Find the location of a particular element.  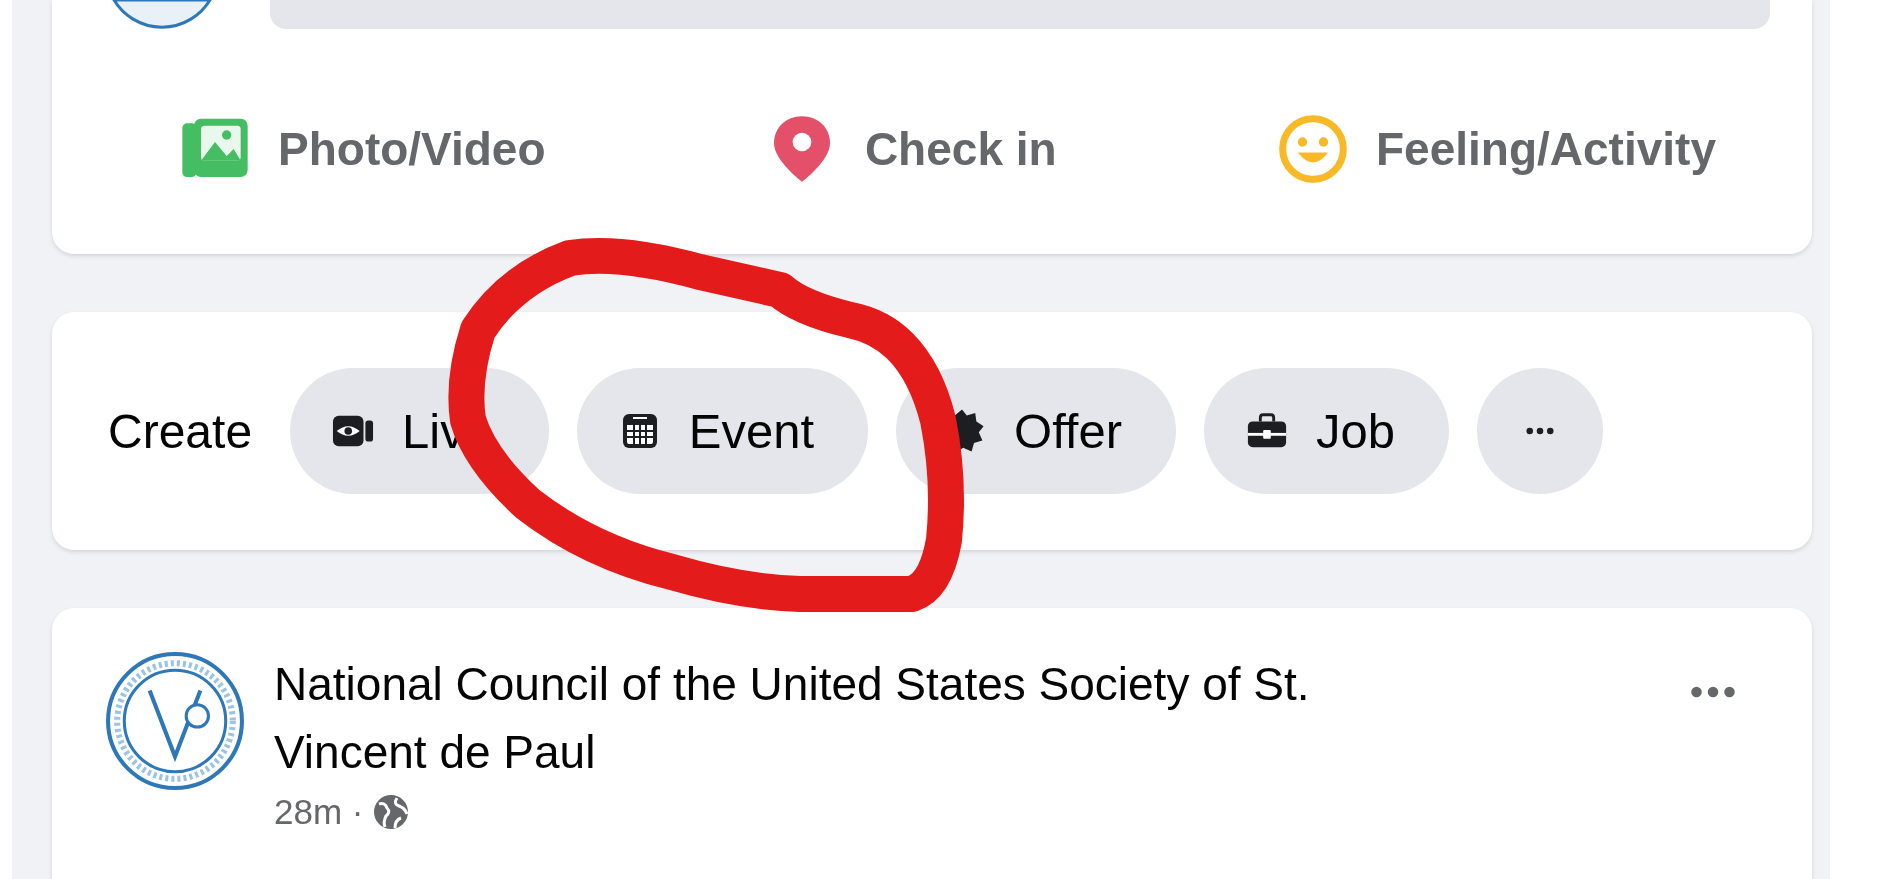

composer-action: Check in is located at coordinates (911, 149).